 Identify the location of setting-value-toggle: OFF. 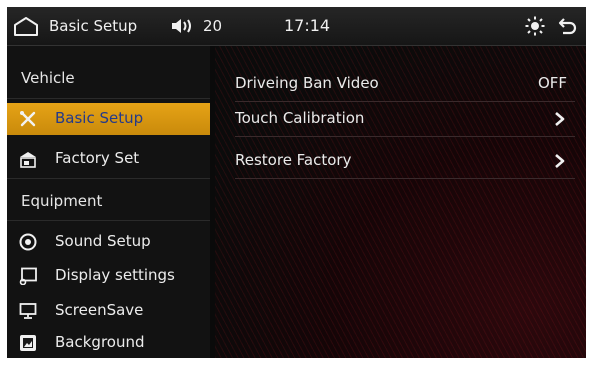
(552, 83).